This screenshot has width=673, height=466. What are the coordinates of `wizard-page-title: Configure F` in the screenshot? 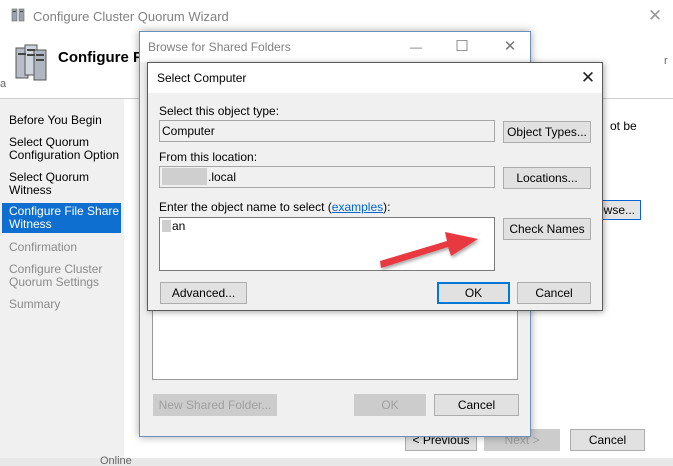 It's located at (100, 57).